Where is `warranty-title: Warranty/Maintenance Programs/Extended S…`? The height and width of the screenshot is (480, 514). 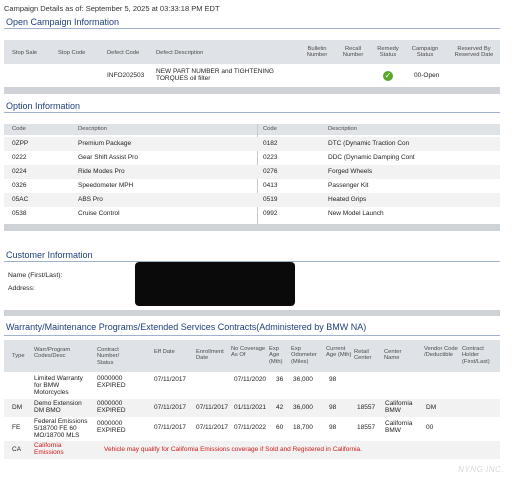 warranty-title: Warranty/Maintenance Programs/Extended S… is located at coordinates (252, 329).